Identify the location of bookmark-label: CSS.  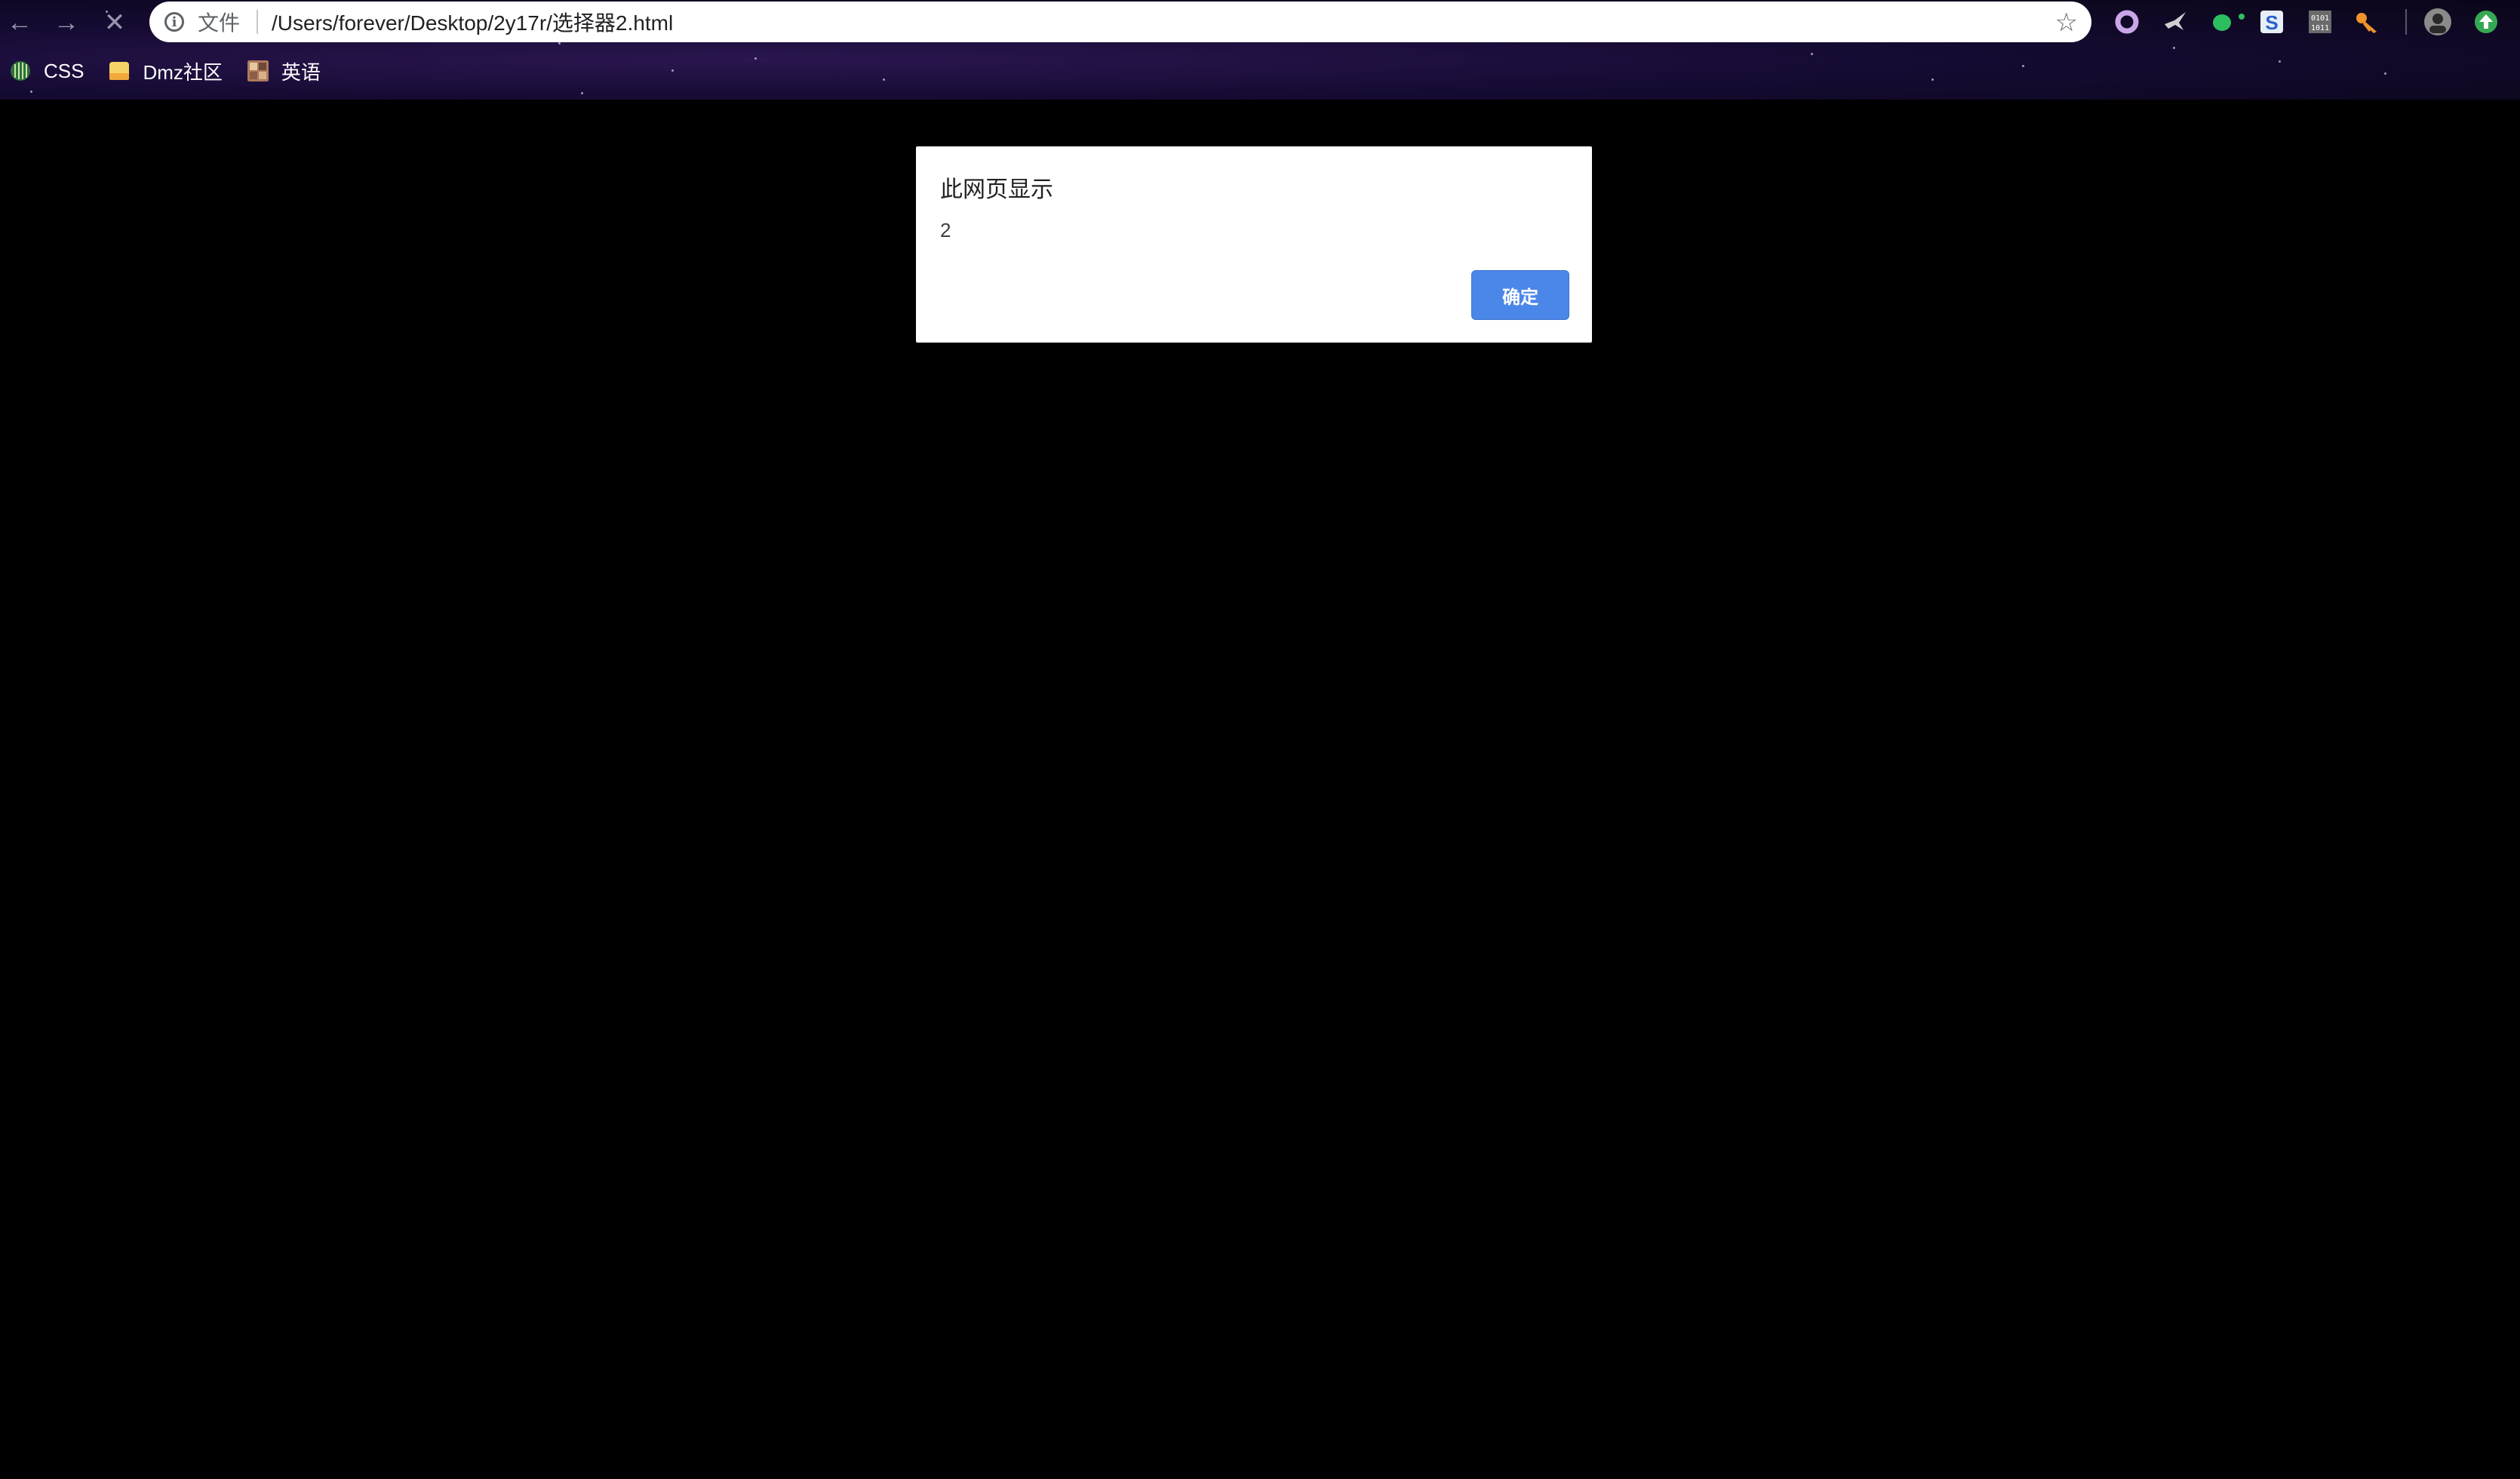
(64, 70).